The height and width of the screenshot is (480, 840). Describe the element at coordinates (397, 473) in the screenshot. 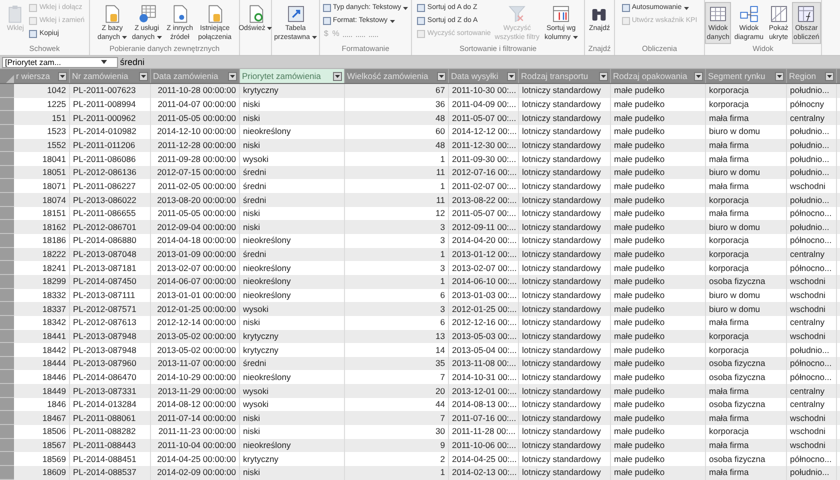

I see `table-cell: 1` at that location.